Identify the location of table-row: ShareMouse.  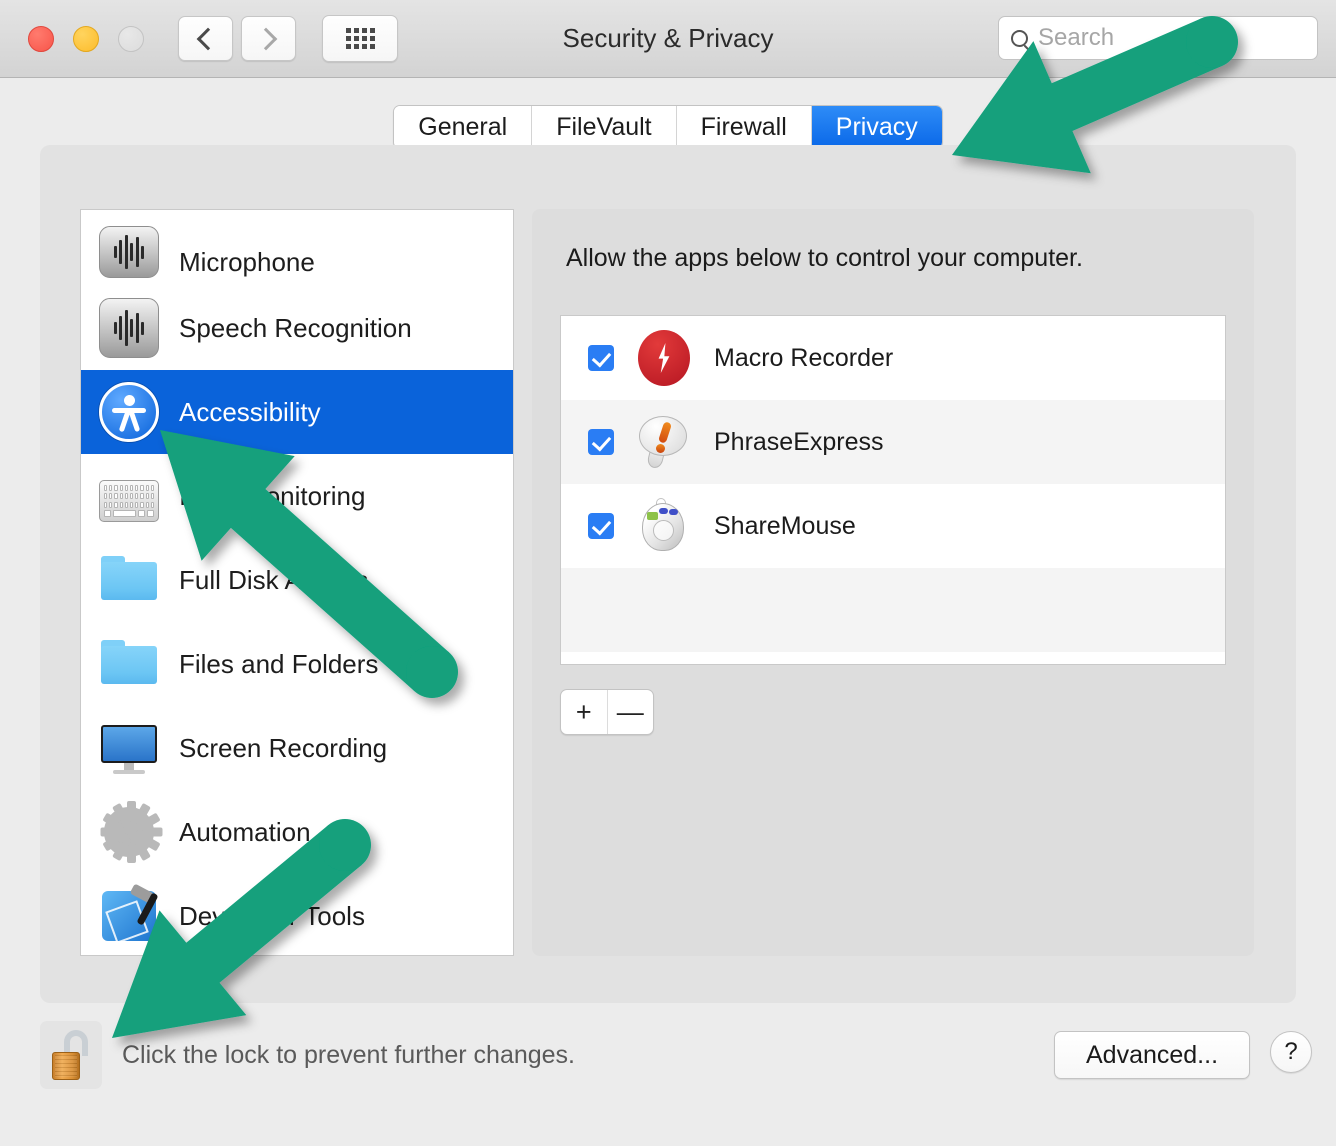
(893, 526).